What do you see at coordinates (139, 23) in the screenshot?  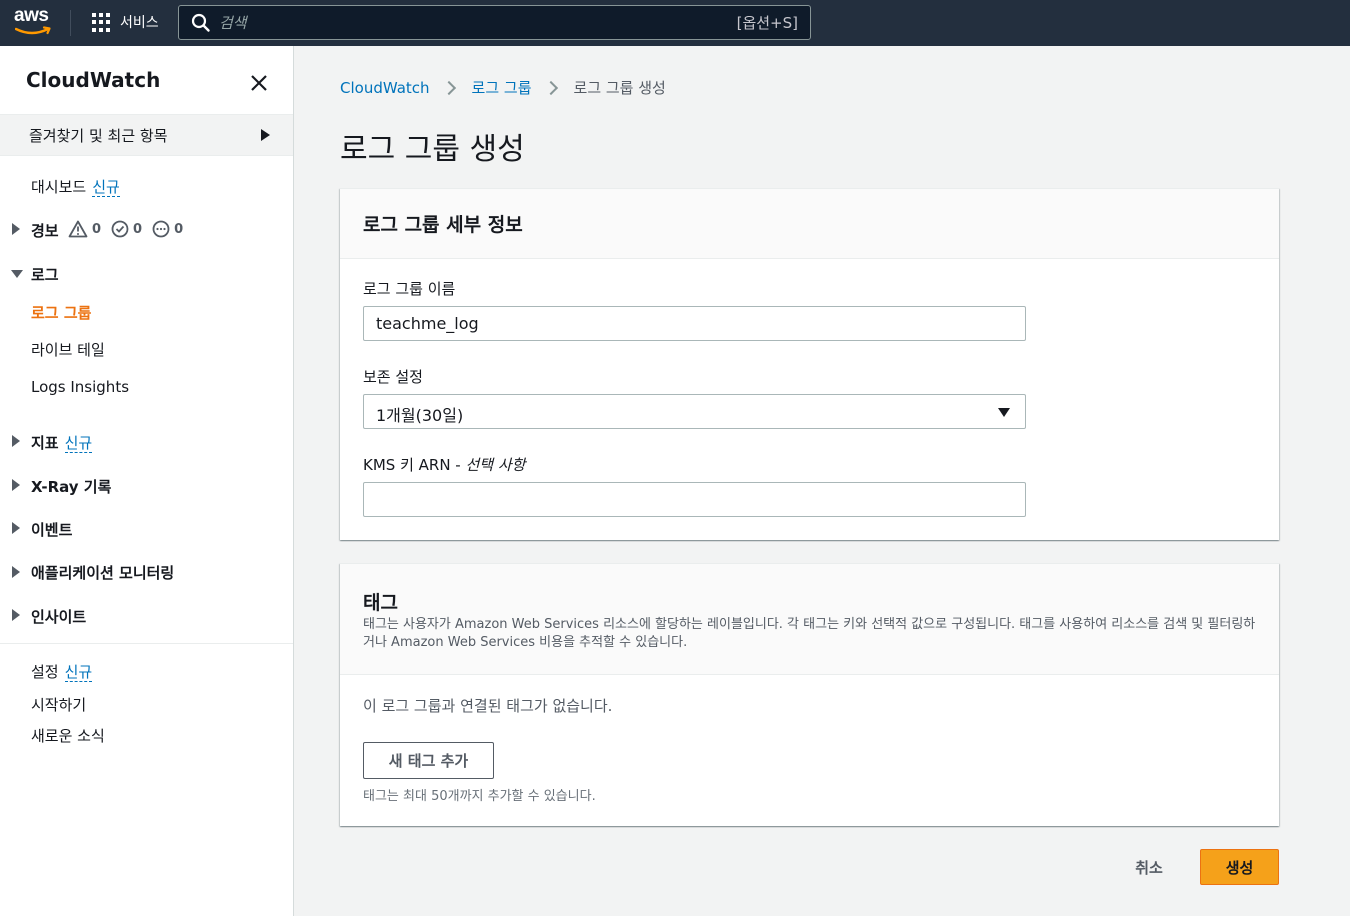 I see `services-label: 서비스` at bounding box center [139, 23].